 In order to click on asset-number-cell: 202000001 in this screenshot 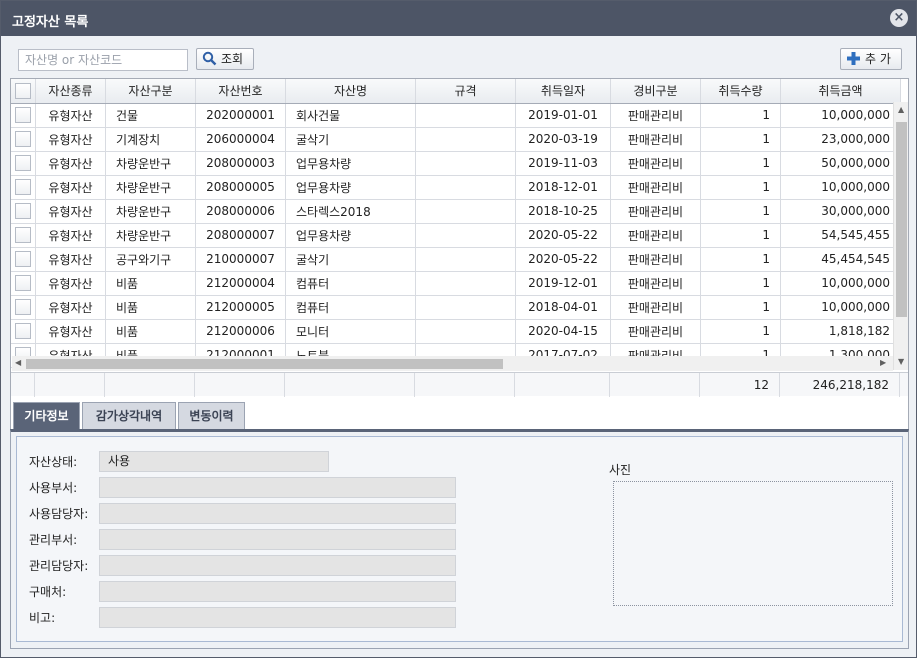, I will do `click(240, 115)`.